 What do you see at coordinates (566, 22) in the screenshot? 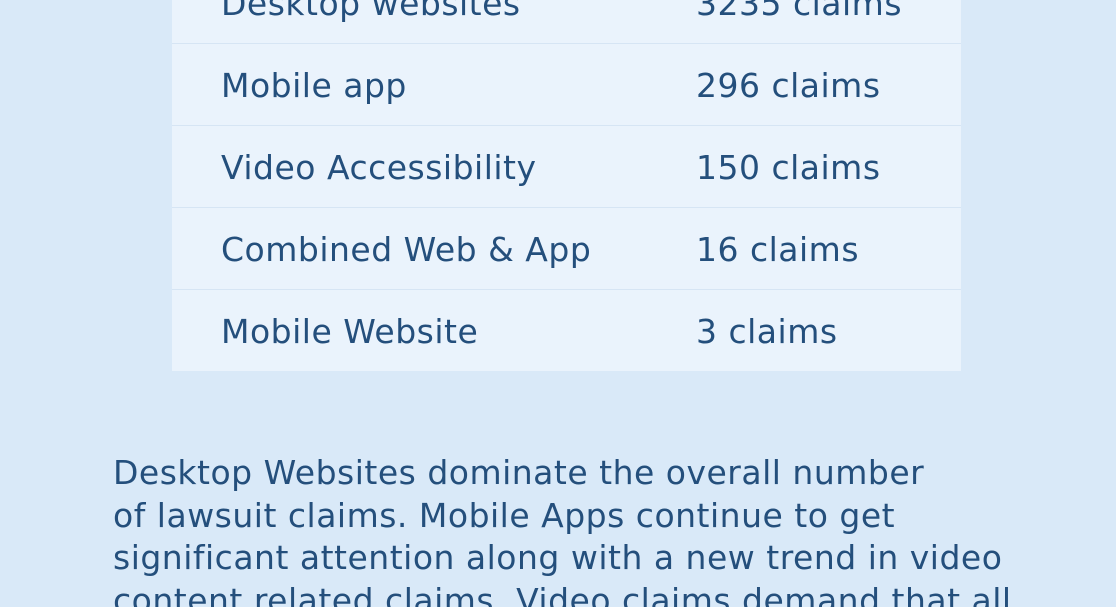
I see `table-row: Desktop websites 3235 claims` at bounding box center [566, 22].